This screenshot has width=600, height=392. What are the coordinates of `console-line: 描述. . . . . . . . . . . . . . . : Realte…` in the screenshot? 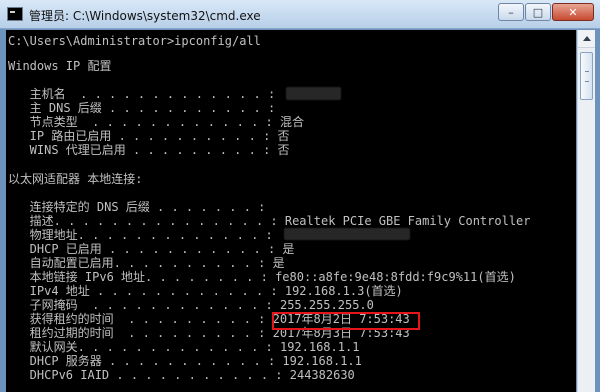 It's located at (269, 221).